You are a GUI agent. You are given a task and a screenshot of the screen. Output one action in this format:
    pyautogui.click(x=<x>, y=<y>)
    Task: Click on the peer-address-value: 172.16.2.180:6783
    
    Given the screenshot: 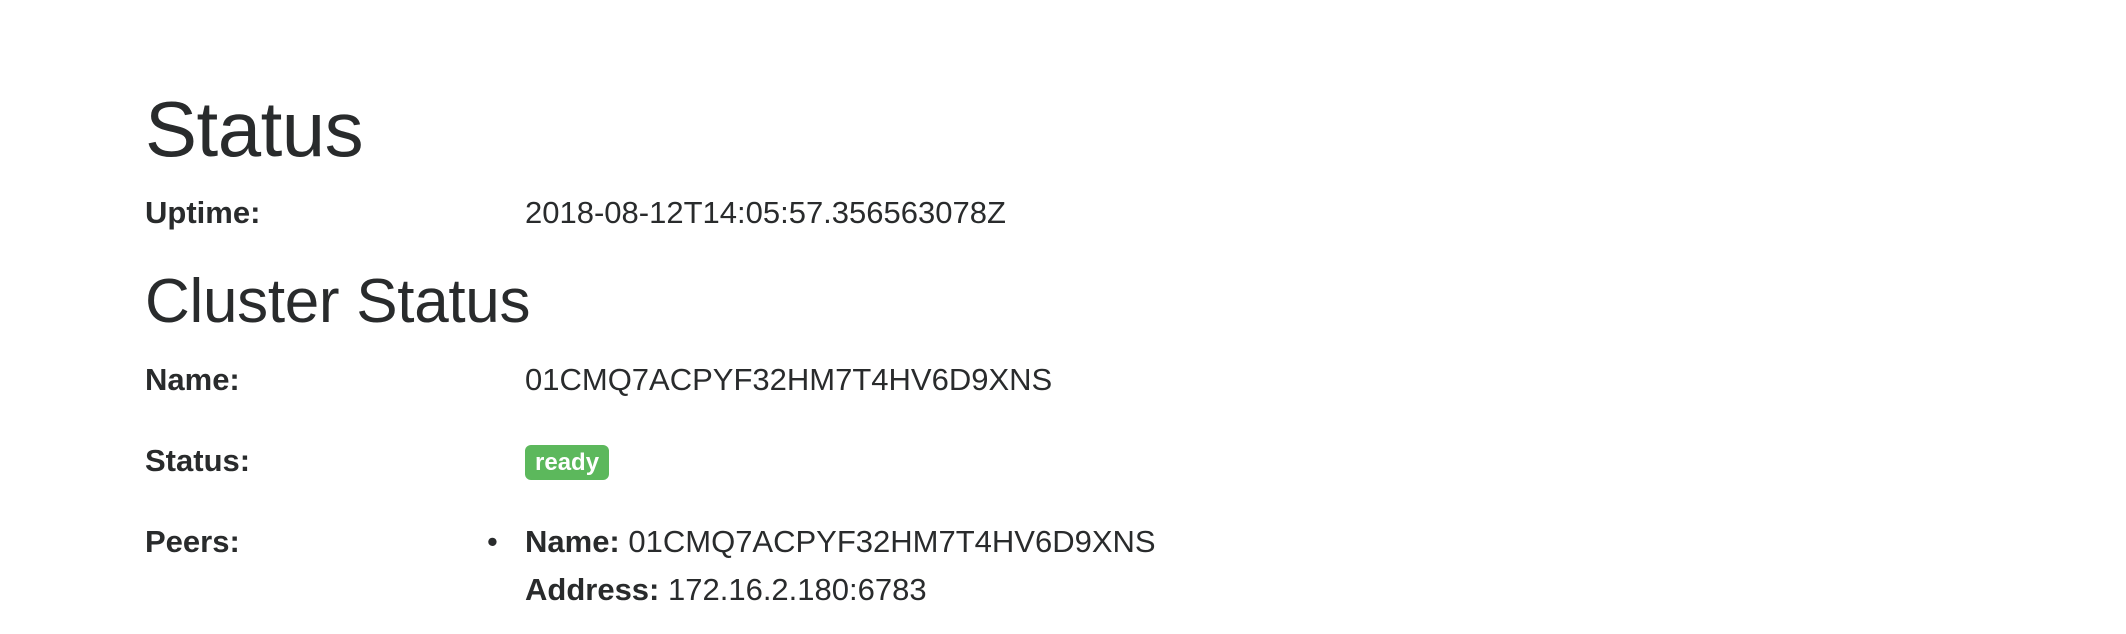 What is the action you would take?
    pyautogui.click(x=797, y=589)
    